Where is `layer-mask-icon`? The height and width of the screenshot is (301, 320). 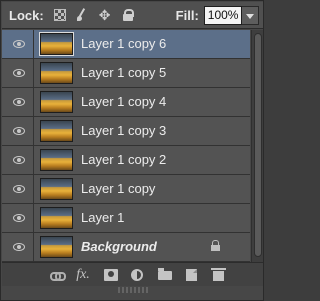 layer-mask-icon is located at coordinates (111, 275).